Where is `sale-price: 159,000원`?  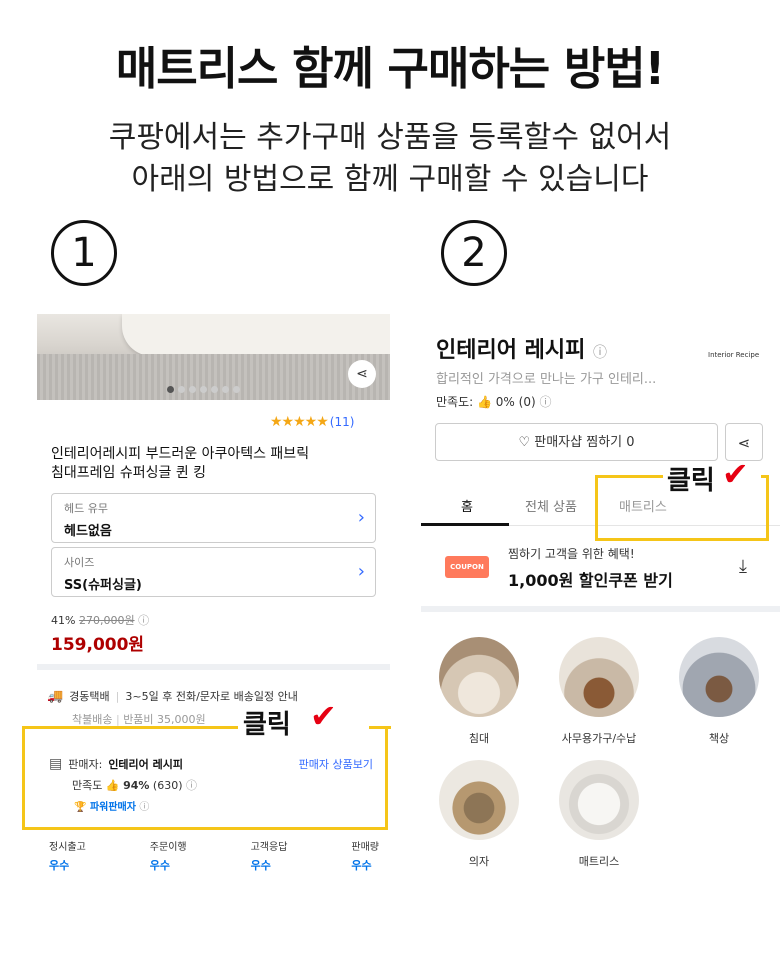
sale-price: 159,000원 is located at coordinates (98, 645).